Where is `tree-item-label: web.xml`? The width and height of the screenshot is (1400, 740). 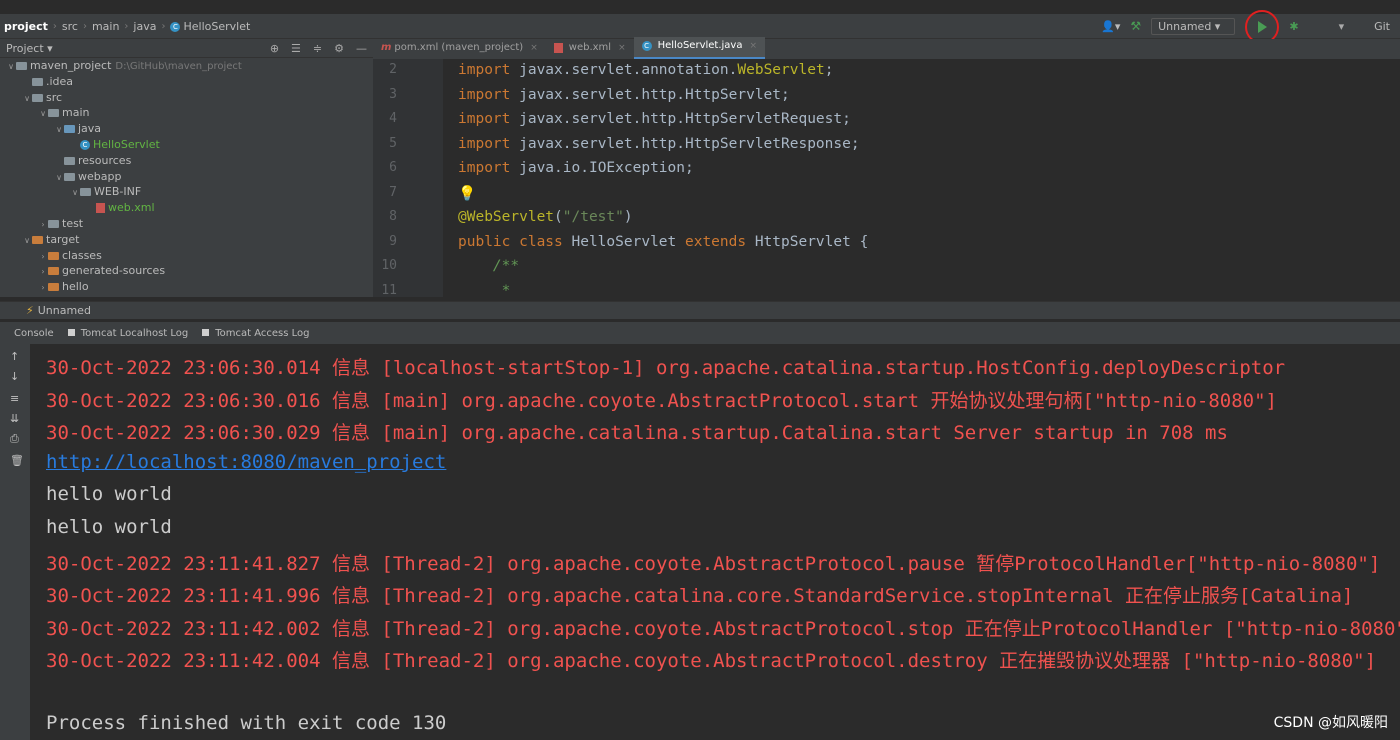
tree-item-label: web.xml is located at coordinates (131, 208).